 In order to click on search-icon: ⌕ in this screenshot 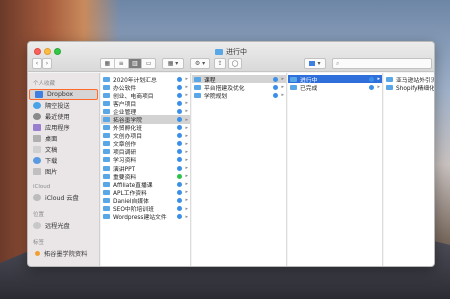, I will do `click(338, 63)`.